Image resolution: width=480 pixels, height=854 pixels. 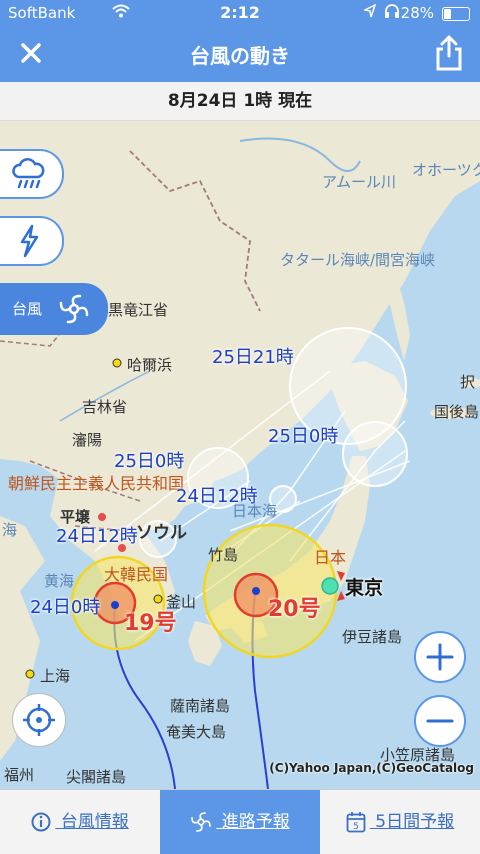 I want to click on label-shenyang: 瀋陽, so click(x=87, y=440).